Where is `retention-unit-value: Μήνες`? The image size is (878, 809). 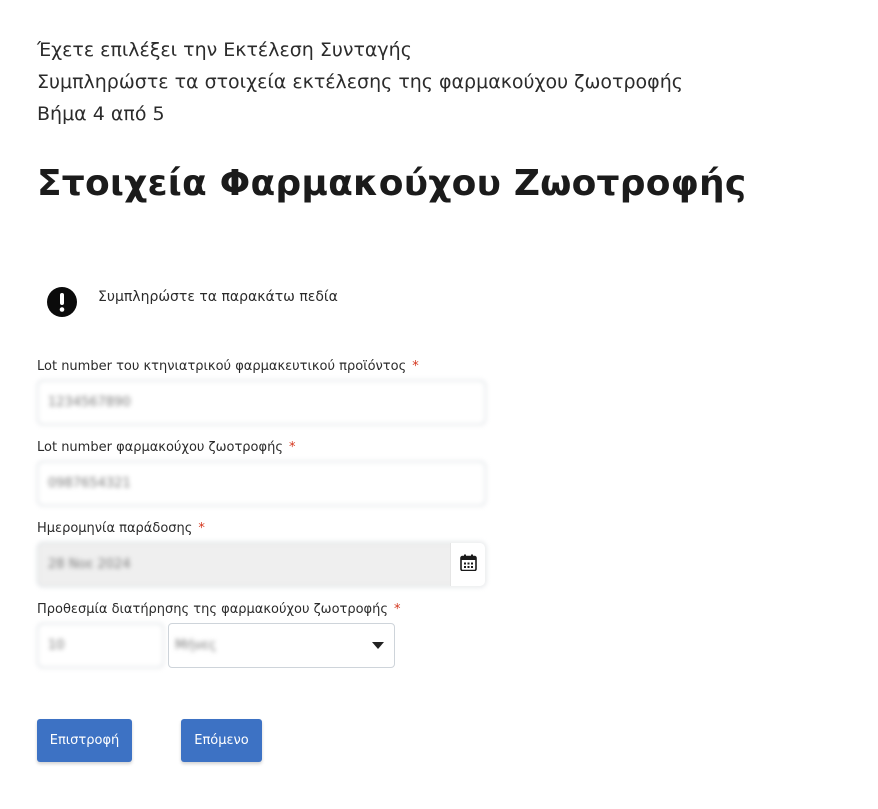 retention-unit-value: Μήνες is located at coordinates (196, 645).